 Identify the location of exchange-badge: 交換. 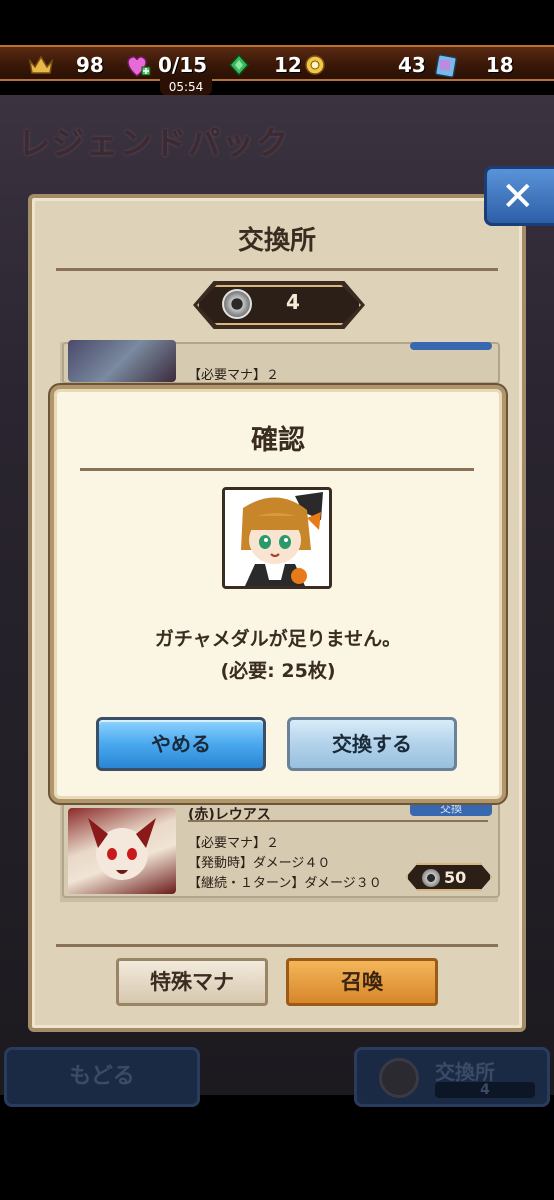
(451, 809).